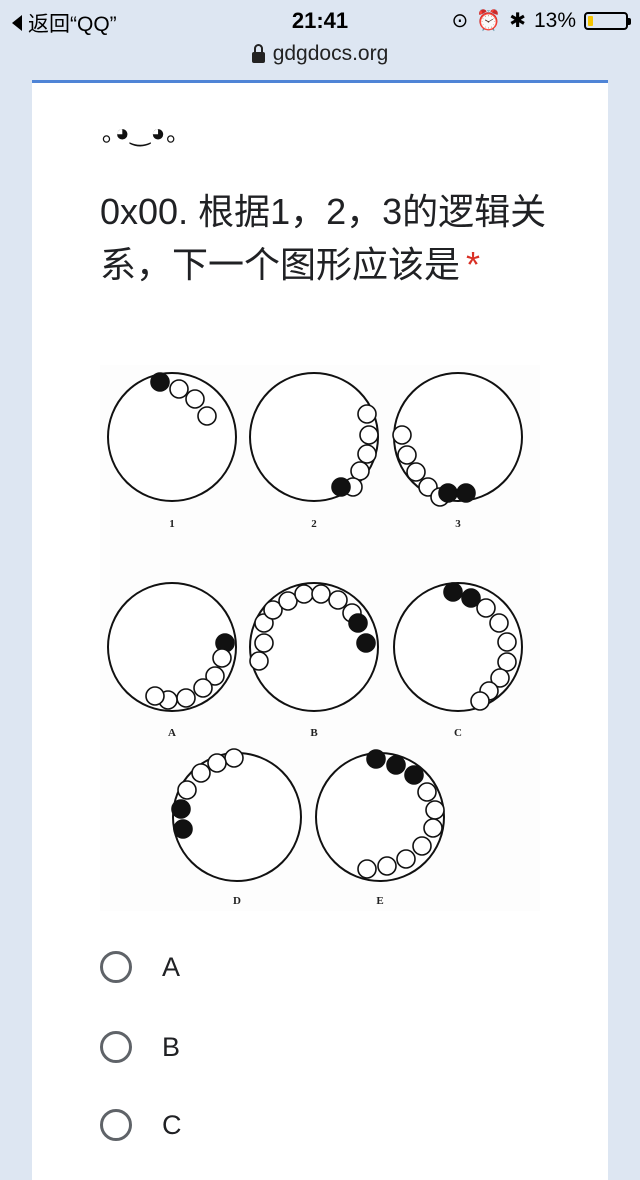 Image resolution: width=640 pixels, height=1180 pixels. I want to click on bluetooth-icon: ✱, so click(517, 21).